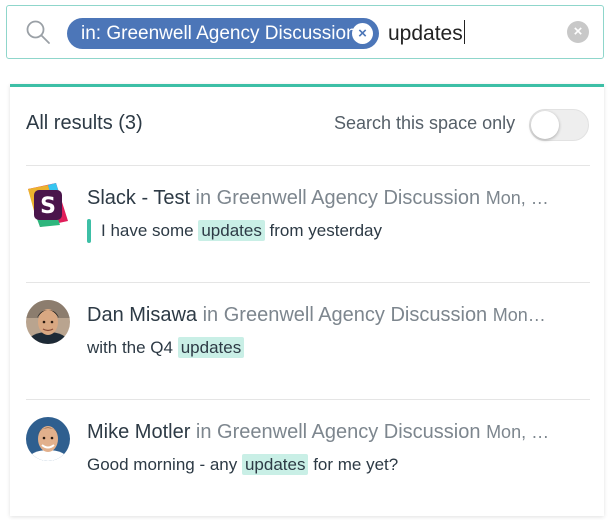 Image resolution: width=612 pixels, height=520 pixels. I want to click on clear-search-icon: ×, so click(578, 32).